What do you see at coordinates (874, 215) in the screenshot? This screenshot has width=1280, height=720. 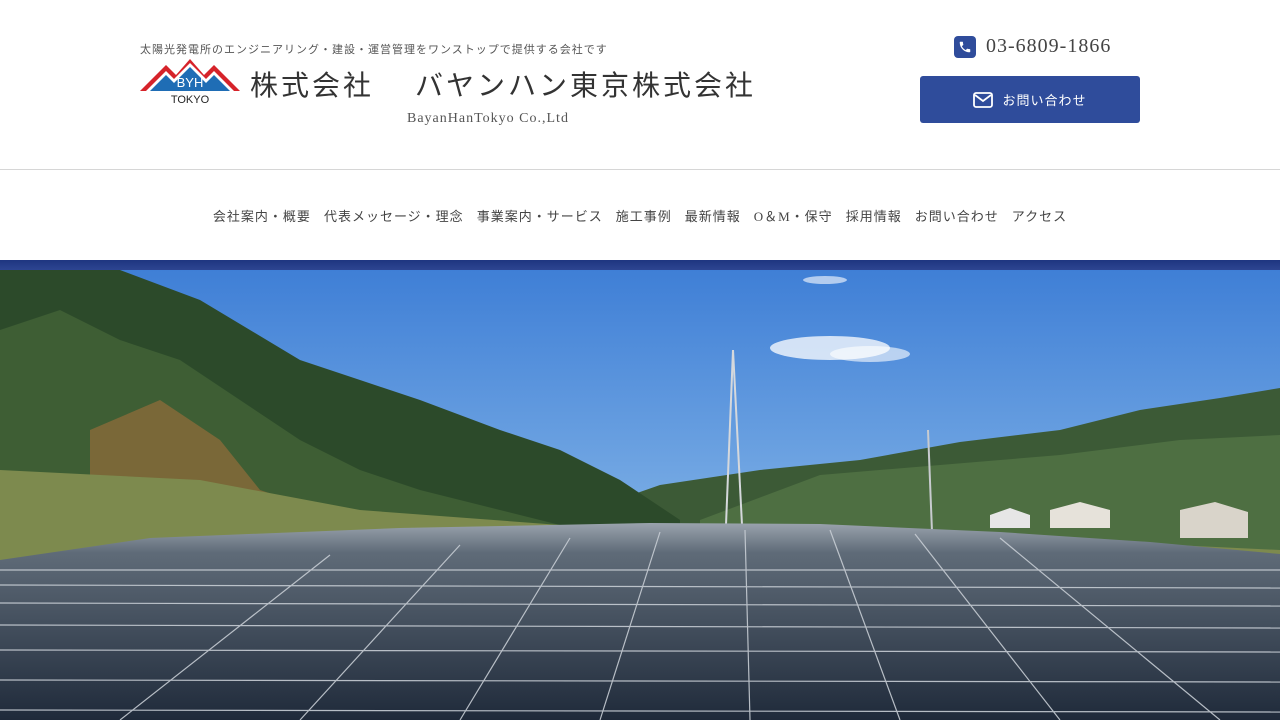 I see `nav-item-recruit: 採用情報` at bounding box center [874, 215].